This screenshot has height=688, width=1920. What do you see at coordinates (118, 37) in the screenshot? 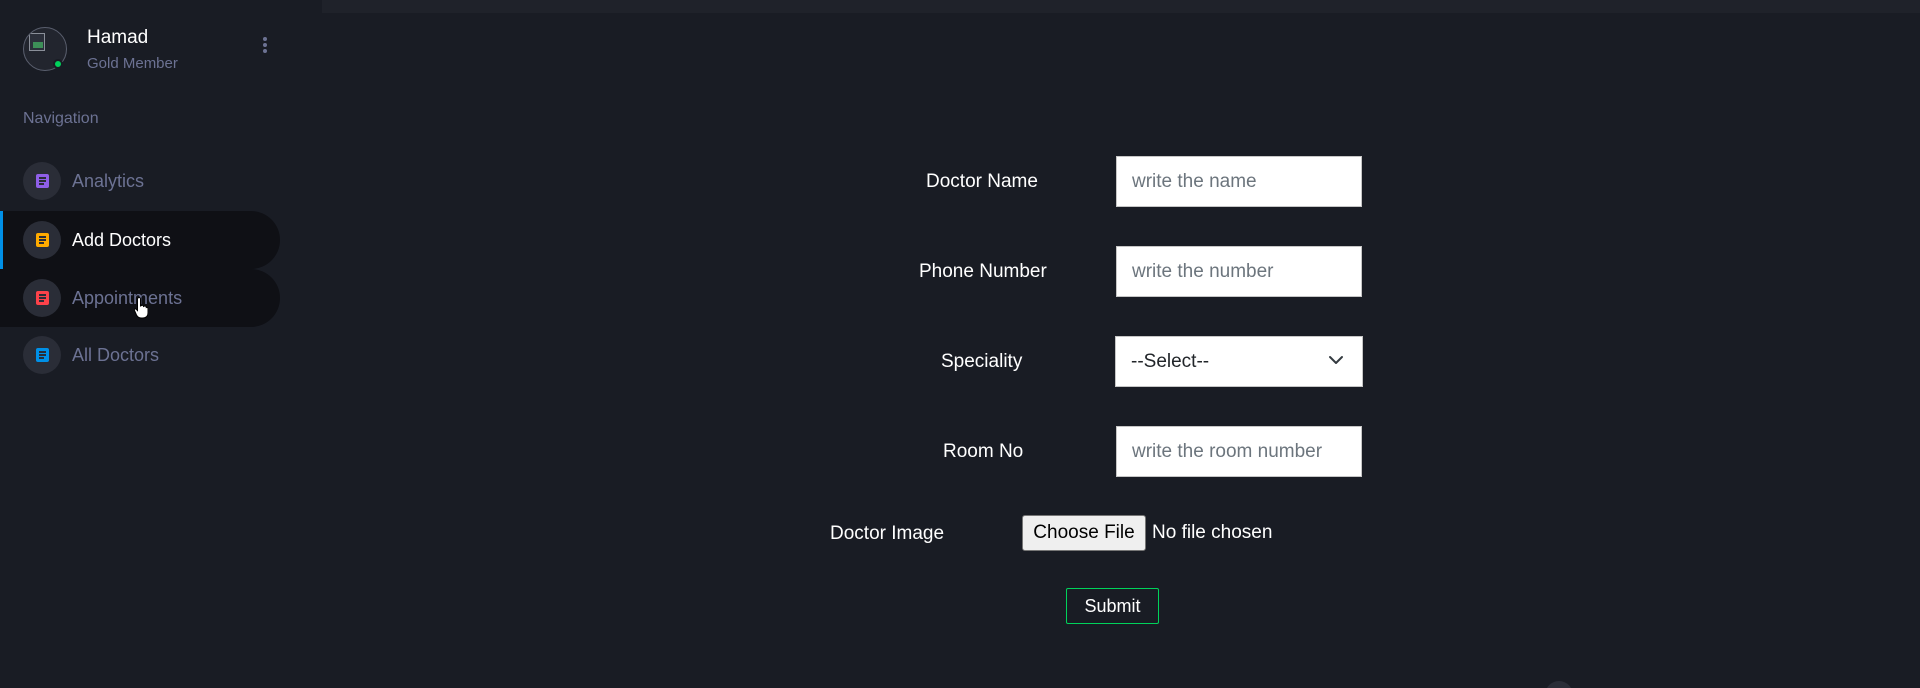
I see `profile-name: Hamad` at bounding box center [118, 37].